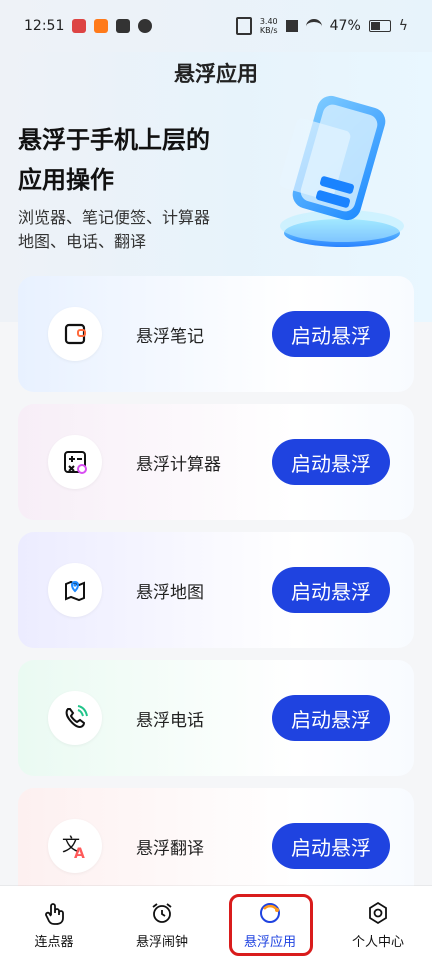 The height and width of the screenshot is (964, 432). Describe the element at coordinates (270, 913) in the screenshot. I see `circle-refresh-icon` at that location.